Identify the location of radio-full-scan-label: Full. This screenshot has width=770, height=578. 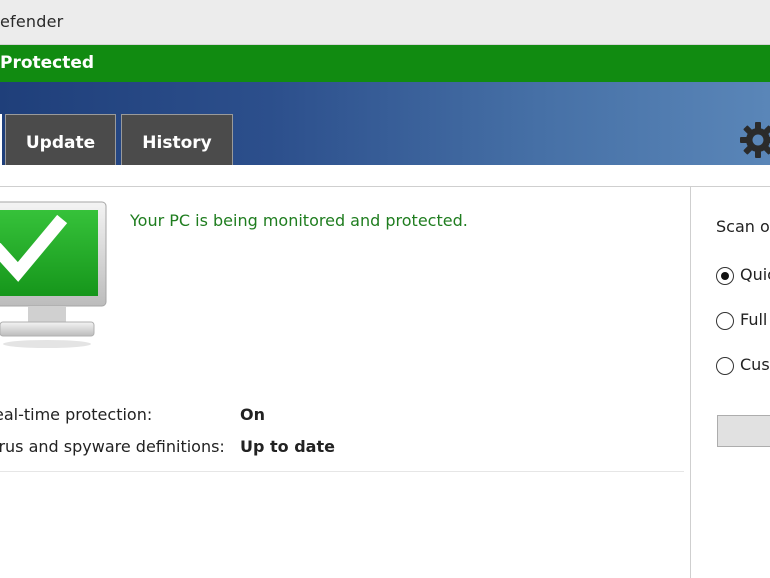
(753, 319).